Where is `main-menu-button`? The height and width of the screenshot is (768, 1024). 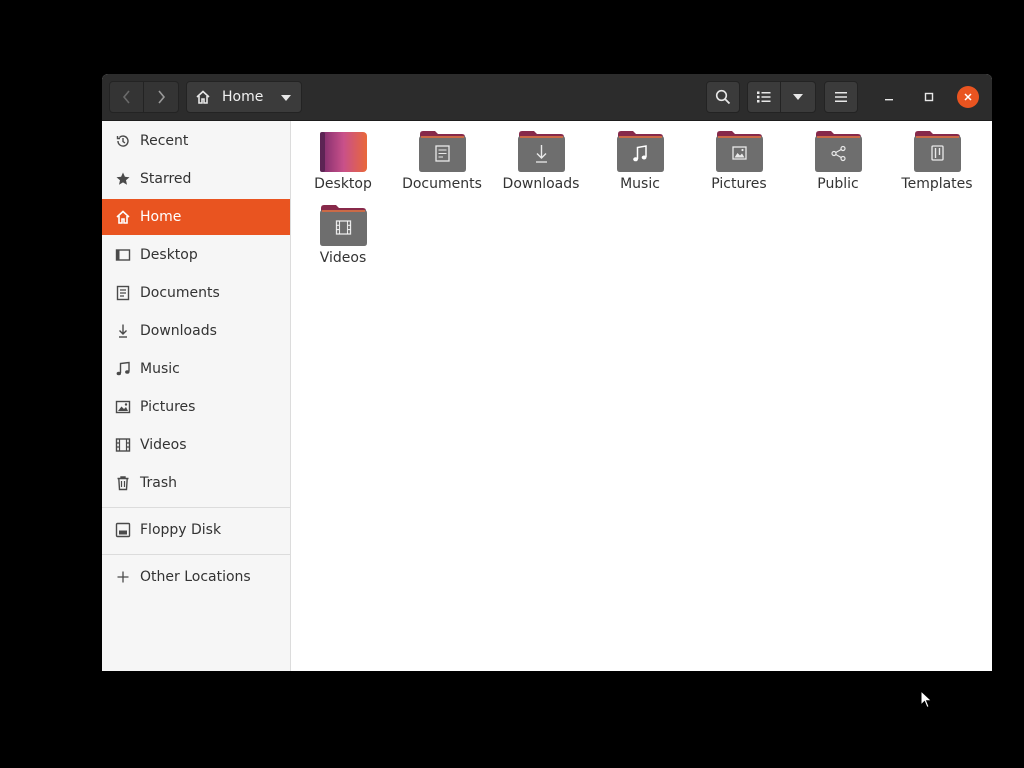
main-menu-button is located at coordinates (841, 97).